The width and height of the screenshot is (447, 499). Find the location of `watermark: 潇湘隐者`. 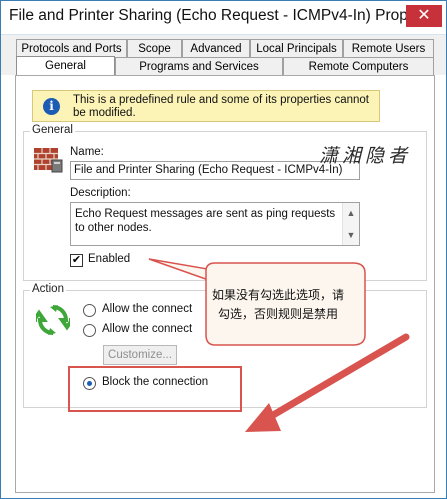

watermark: 潇湘隐者 is located at coordinates (365, 156).